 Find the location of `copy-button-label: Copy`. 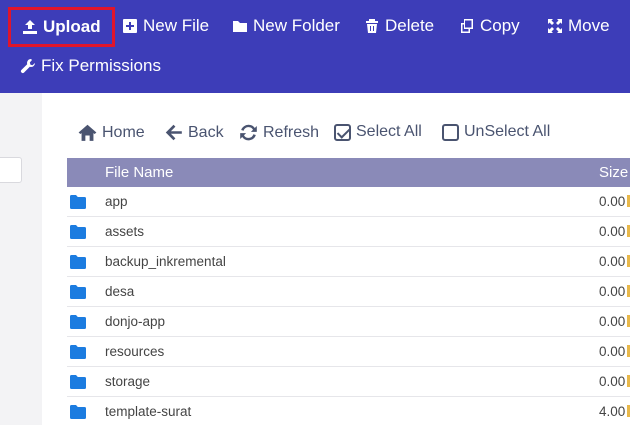

copy-button-label: Copy is located at coordinates (500, 25).